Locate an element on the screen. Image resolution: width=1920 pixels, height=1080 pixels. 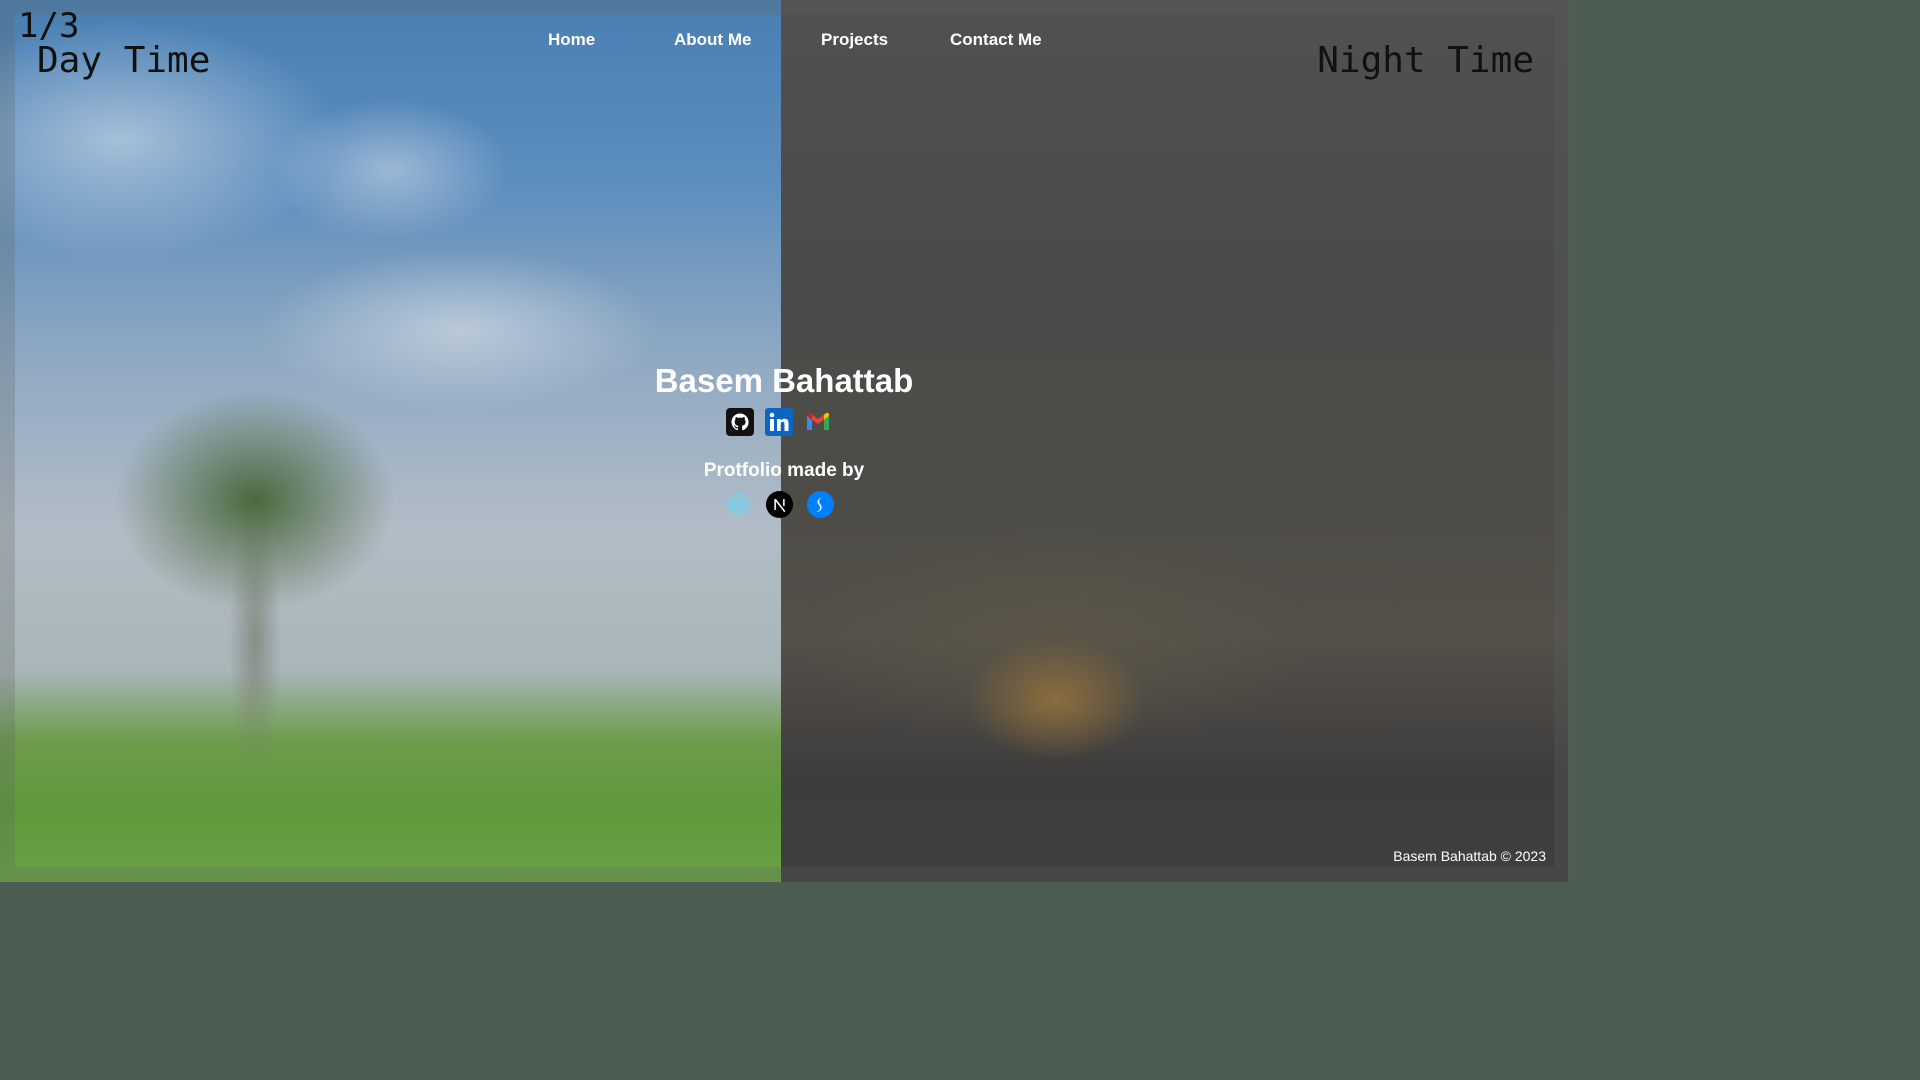
linkedin-icon is located at coordinates (779, 422).